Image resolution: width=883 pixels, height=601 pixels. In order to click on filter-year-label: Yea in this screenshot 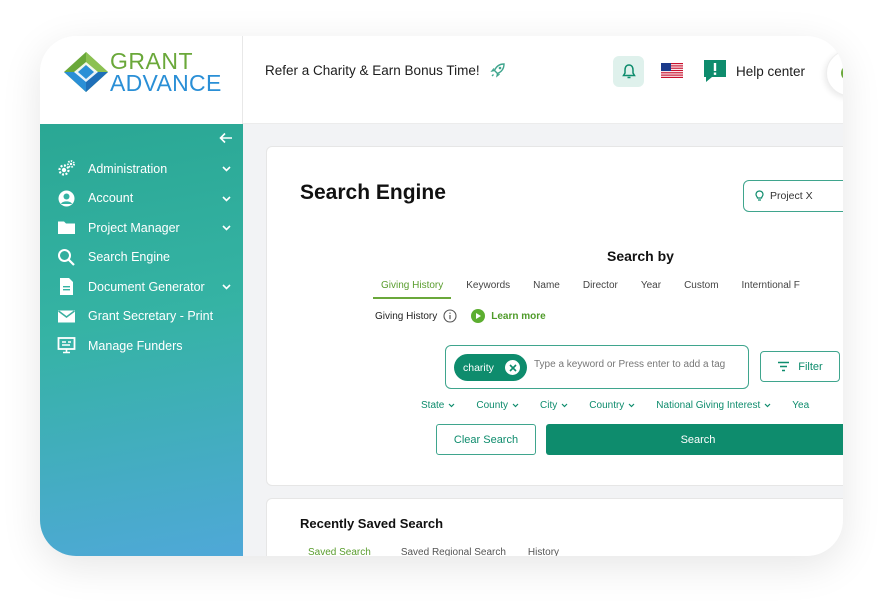, I will do `click(801, 405)`.